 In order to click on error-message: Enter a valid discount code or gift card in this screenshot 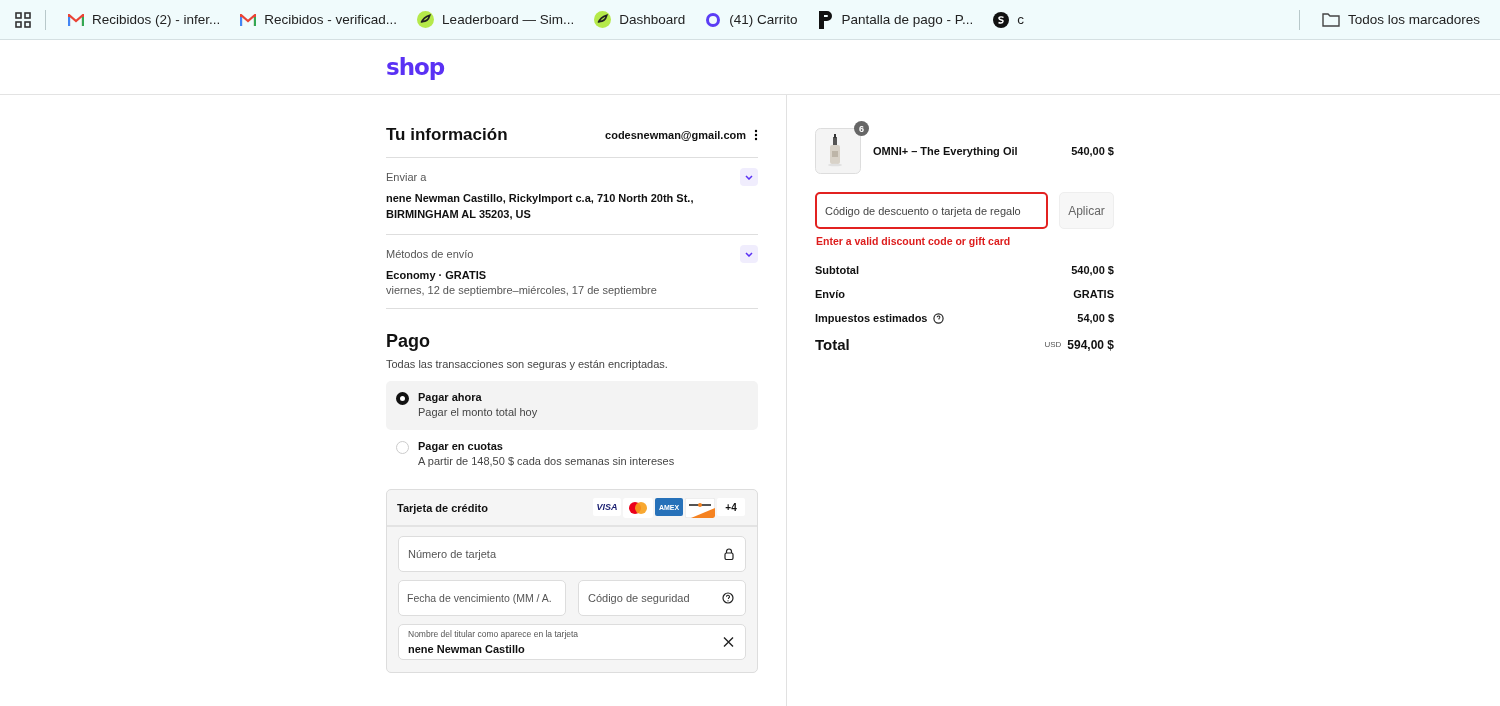, I will do `click(914, 241)`.